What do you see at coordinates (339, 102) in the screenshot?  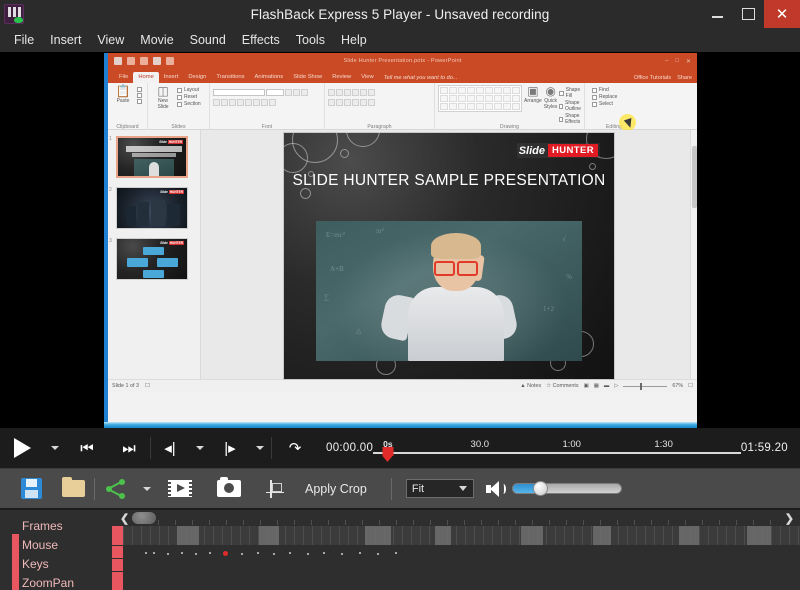 I see `align-center-icon` at bounding box center [339, 102].